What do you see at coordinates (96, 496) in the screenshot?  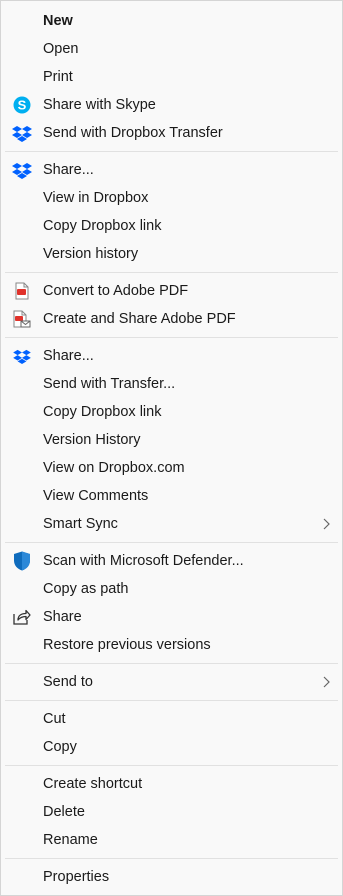 I see `menu-item-label: View Comments` at bounding box center [96, 496].